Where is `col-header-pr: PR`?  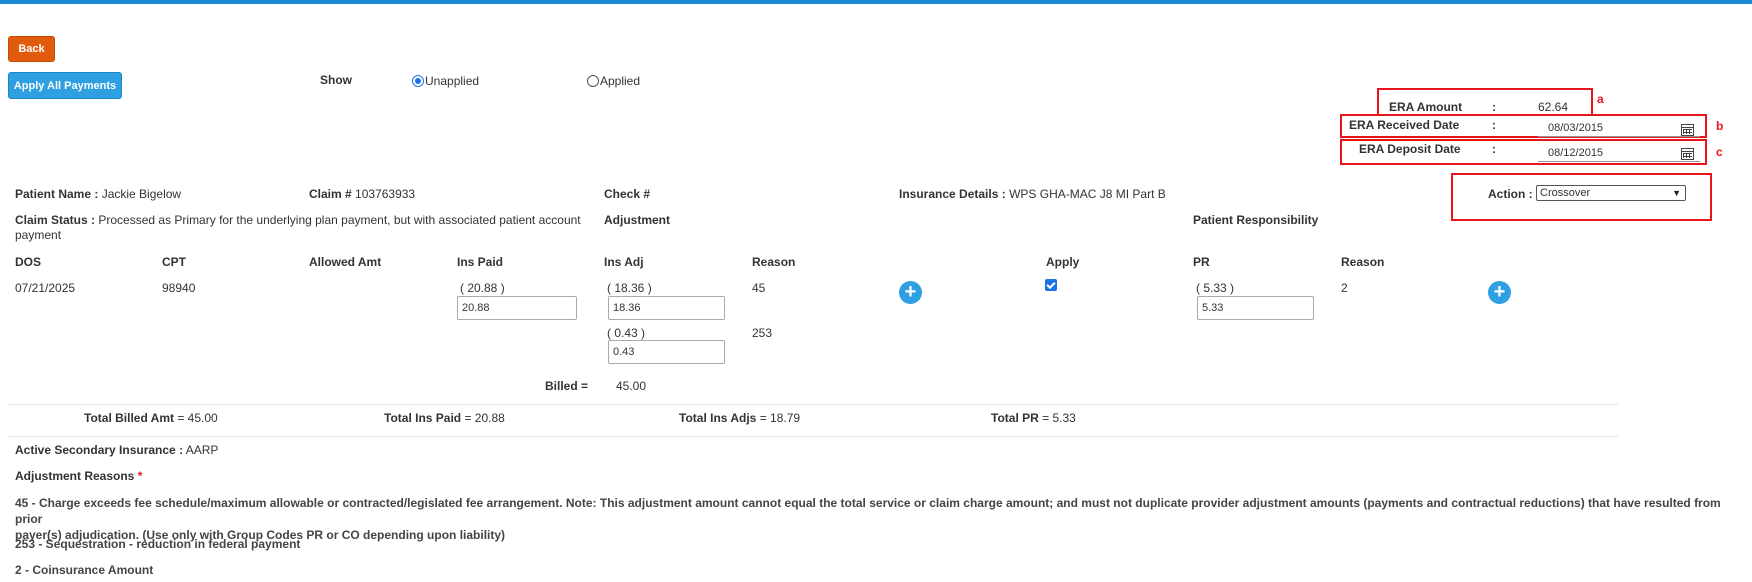
col-header-pr: PR is located at coordinates (1201, 262).